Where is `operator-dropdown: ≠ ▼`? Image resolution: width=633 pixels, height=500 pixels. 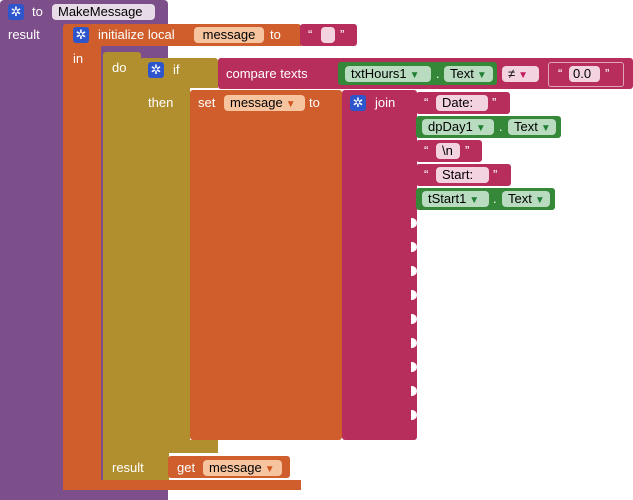 operator-dropdown: ≠ ▼ is located at coordinates (520, 74).